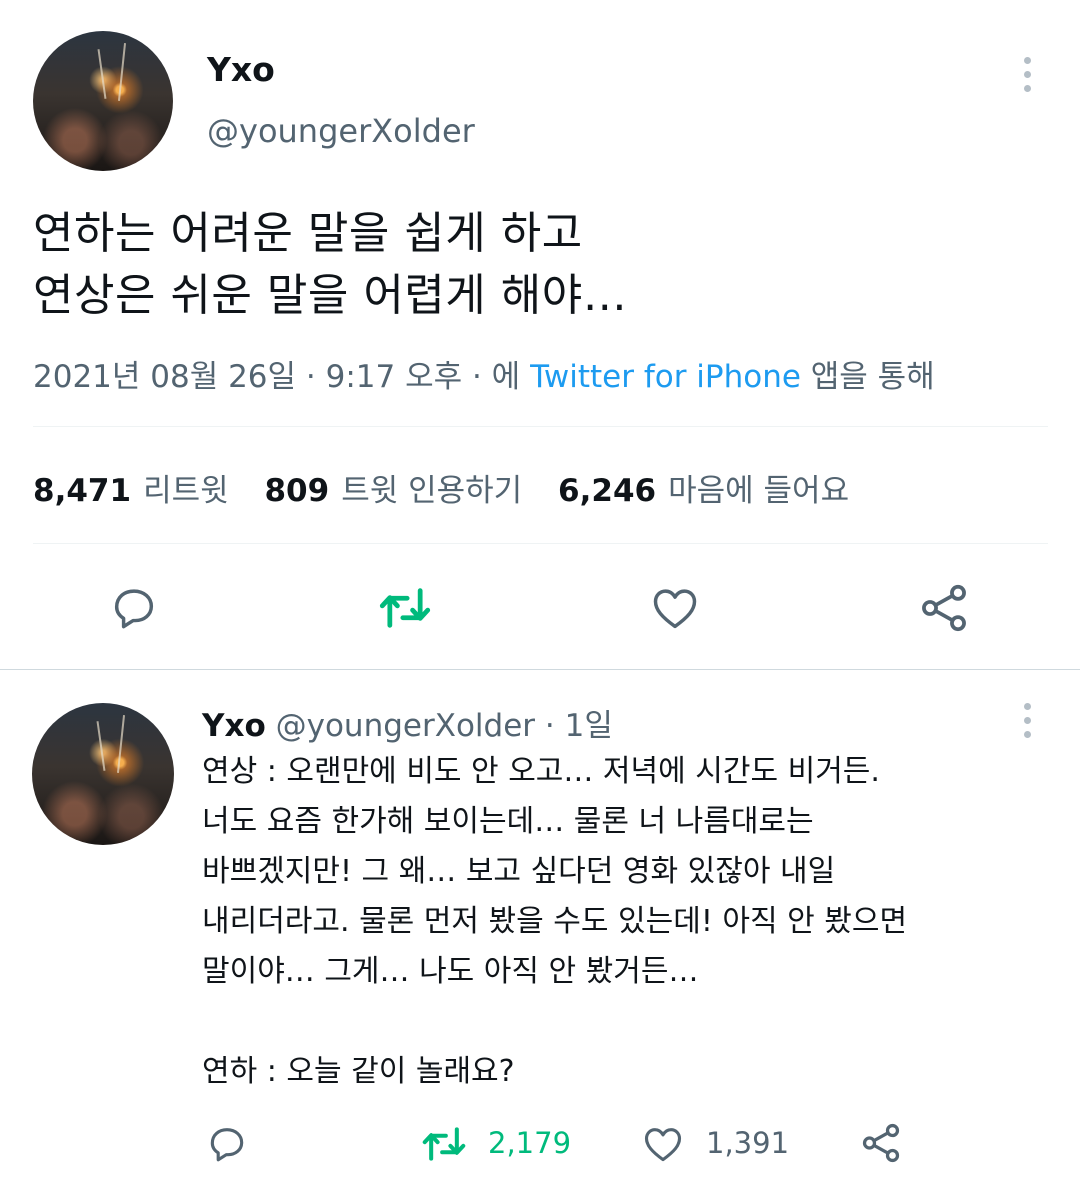 This screenshot has width=1080, height=1194. Describe the element at coordinates (82, 491) in the screenshot. I see `retweets-count: 8,471` at that location.